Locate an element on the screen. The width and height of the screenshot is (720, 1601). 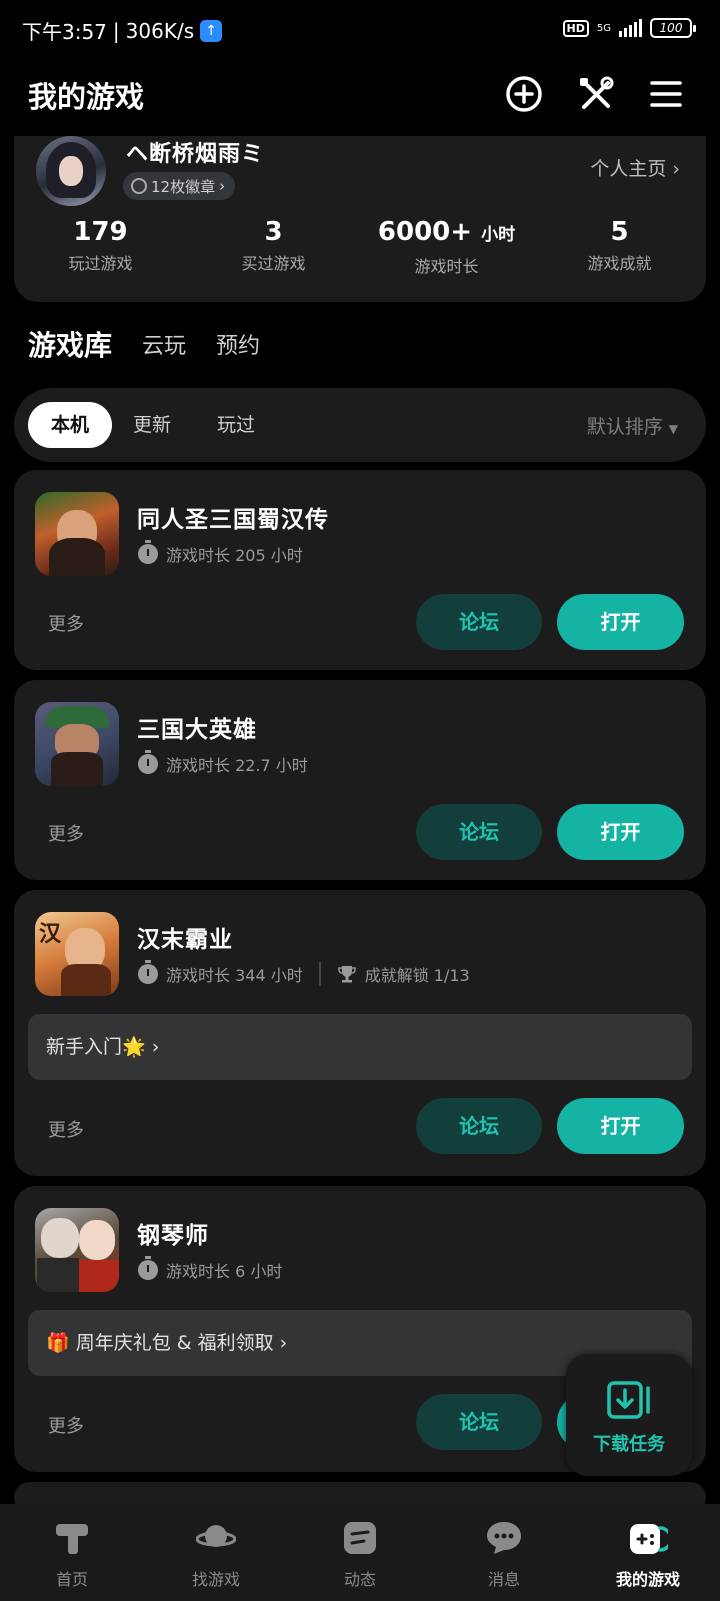
sort-dropdown: 默认排序 ▼ is located at coordinates (632, 425).